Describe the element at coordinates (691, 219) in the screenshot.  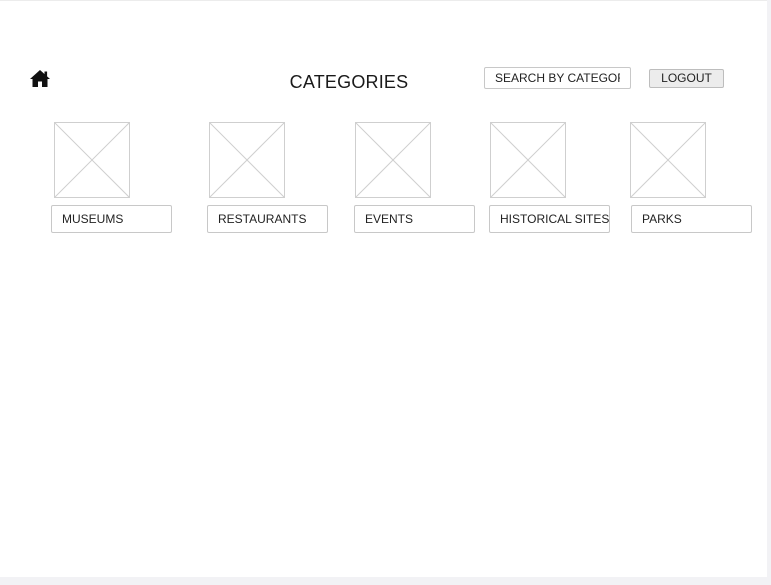
I see `category-button-parks: PARKS` at that location.